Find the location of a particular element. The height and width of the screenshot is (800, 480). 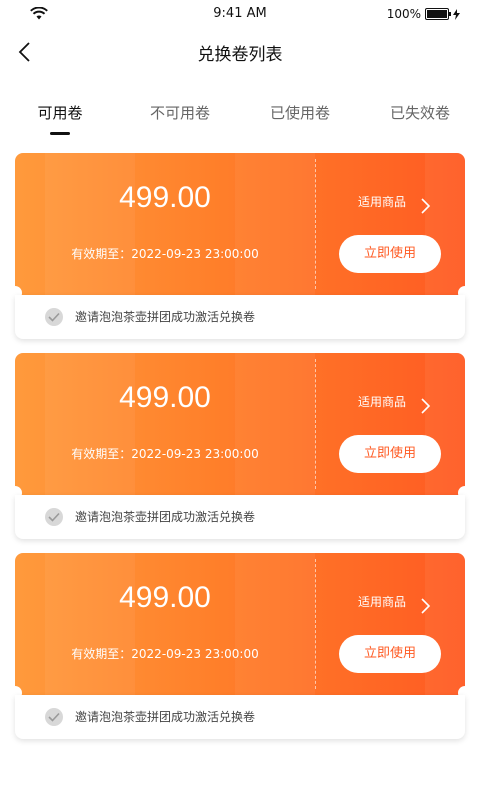

battery-indicator: 100% is located at coordinates (423, 14).